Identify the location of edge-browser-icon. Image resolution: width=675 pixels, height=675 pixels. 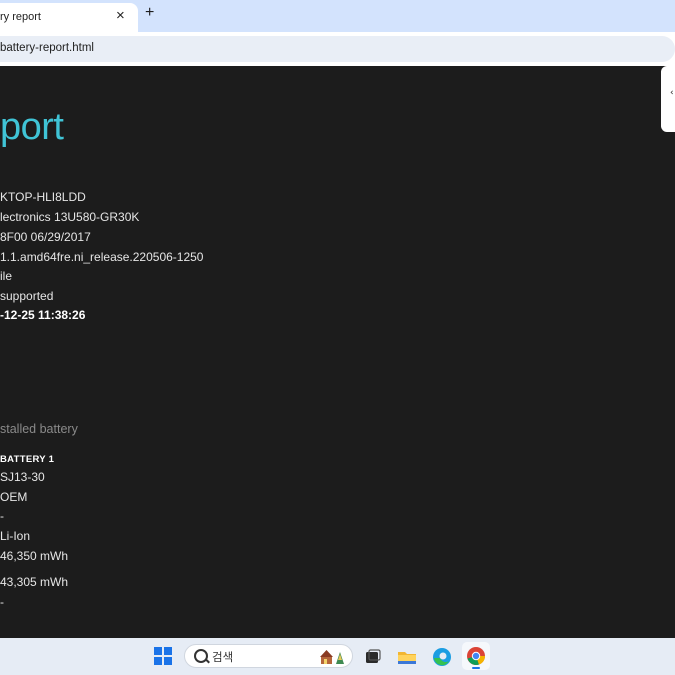
(442, 657).